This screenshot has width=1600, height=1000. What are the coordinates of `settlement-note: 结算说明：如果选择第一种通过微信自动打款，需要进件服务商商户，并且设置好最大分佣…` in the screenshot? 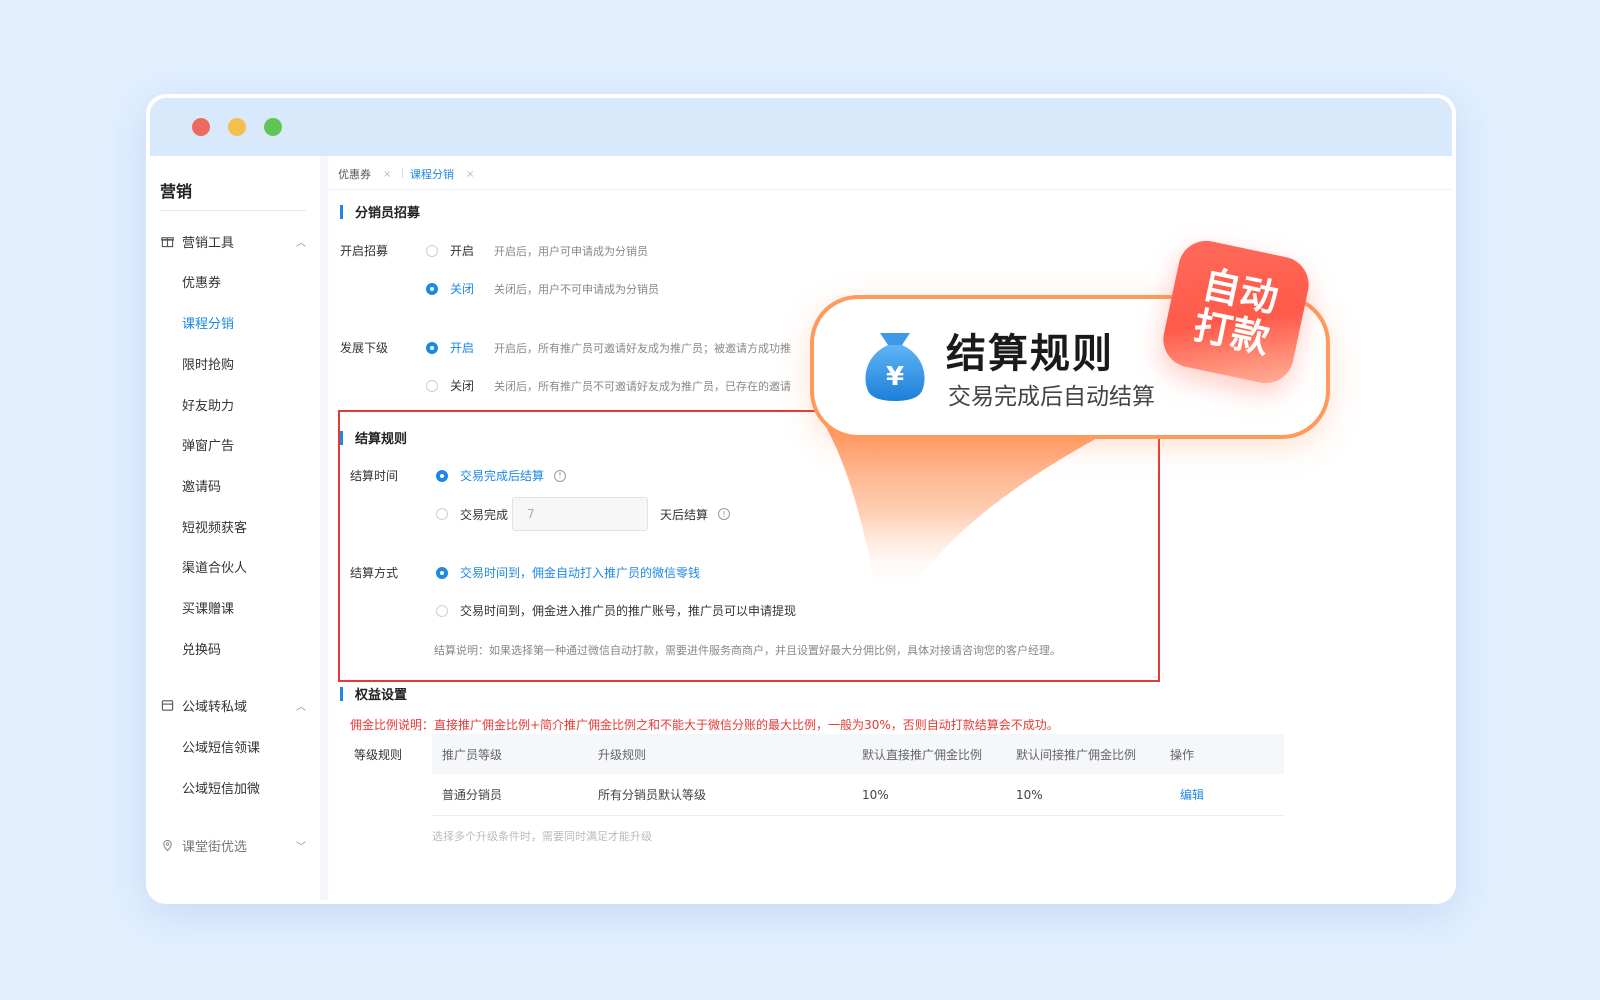 It's located at (747, 650).